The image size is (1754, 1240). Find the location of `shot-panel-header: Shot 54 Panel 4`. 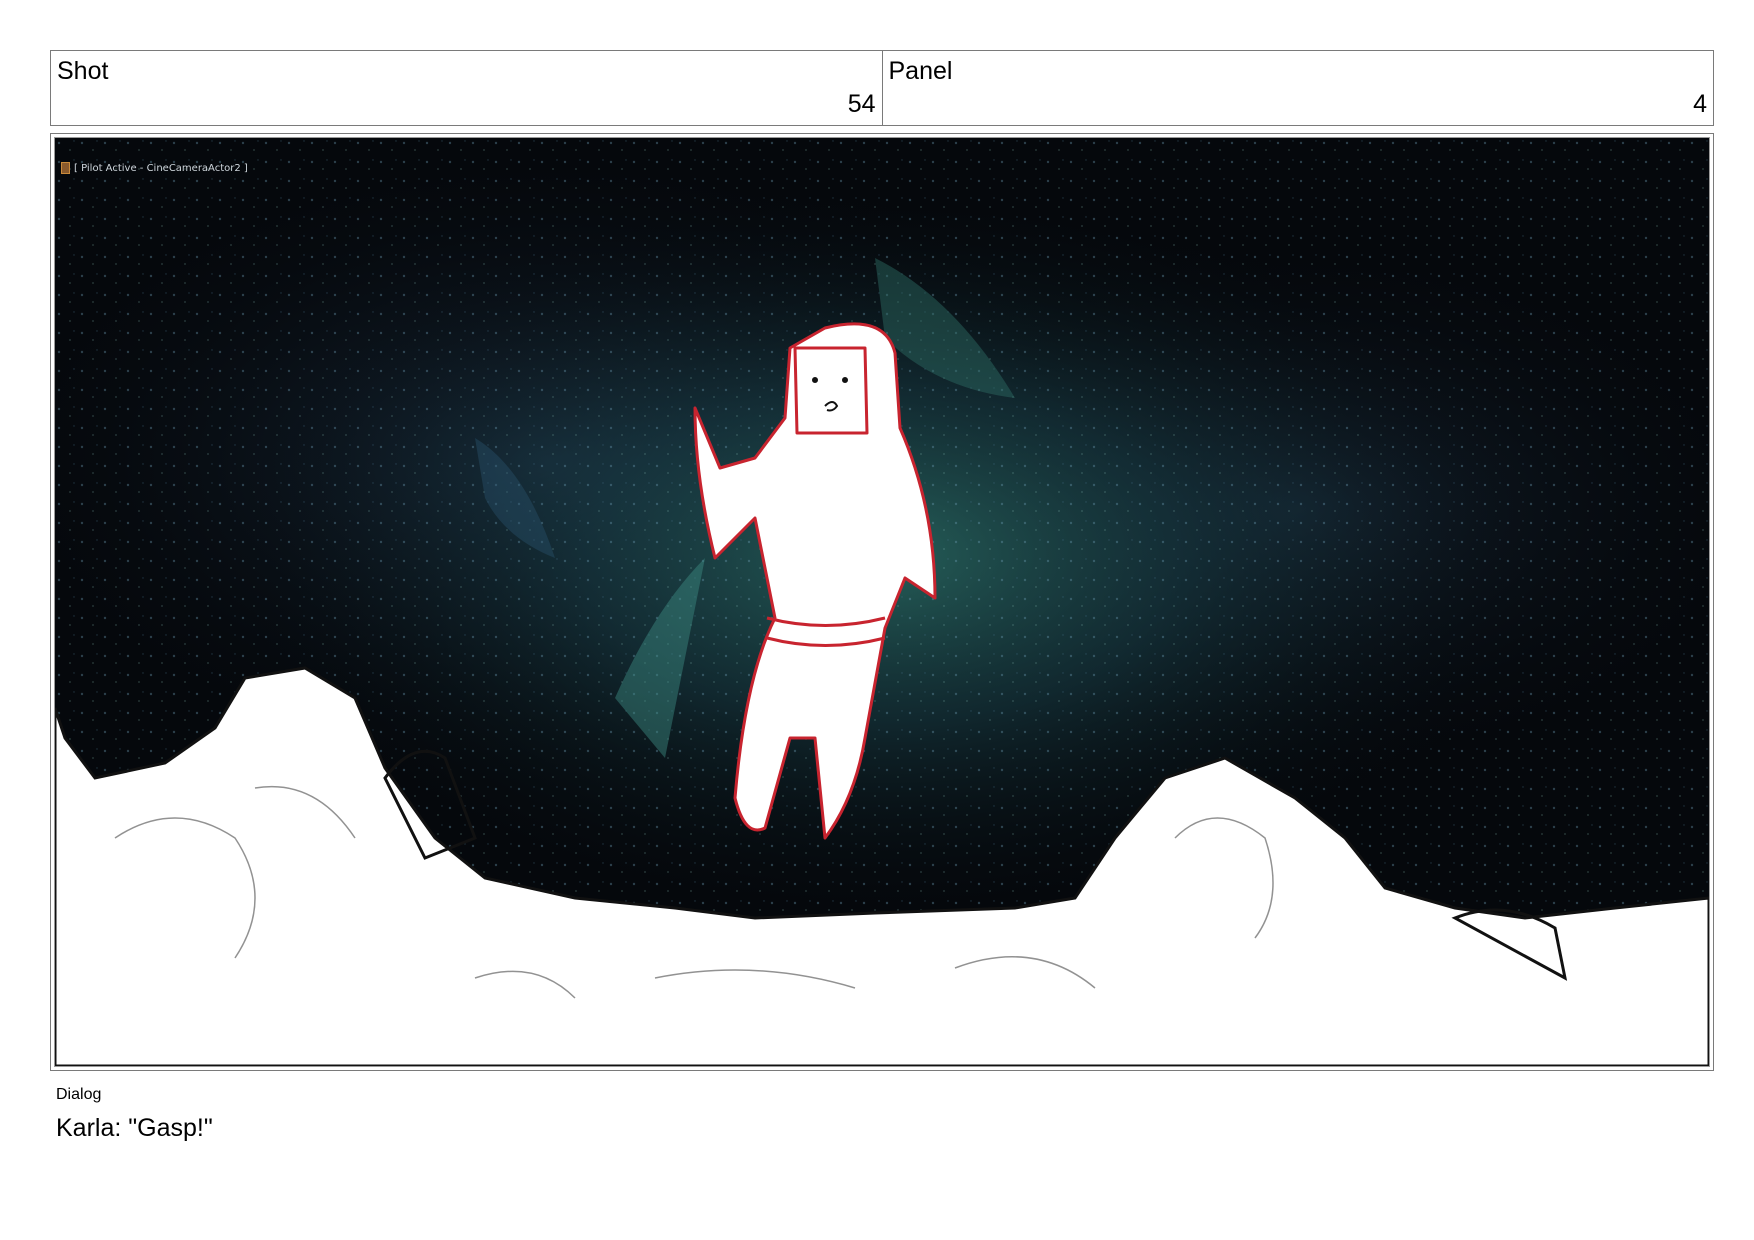

shot-panel-header: Shot 54 Panel 4 is located at coordinates (882, 88).